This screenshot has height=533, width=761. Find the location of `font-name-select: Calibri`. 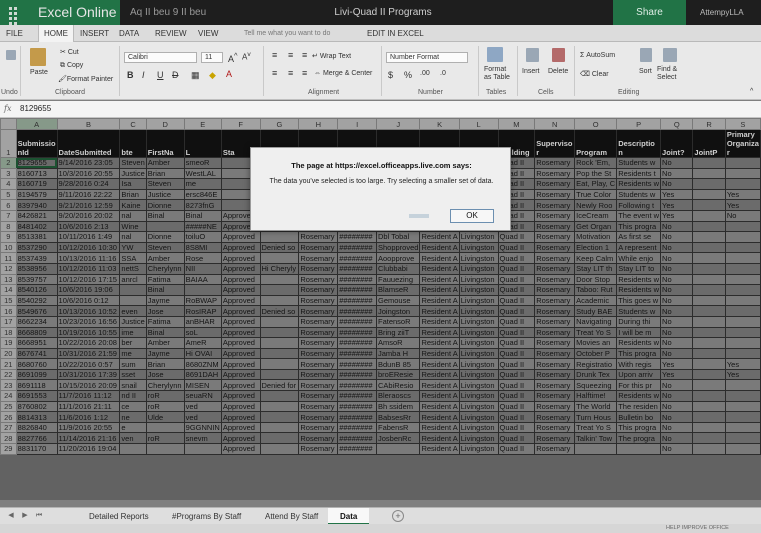

font-name-select: Calibri is located at coordinates (160, 57).